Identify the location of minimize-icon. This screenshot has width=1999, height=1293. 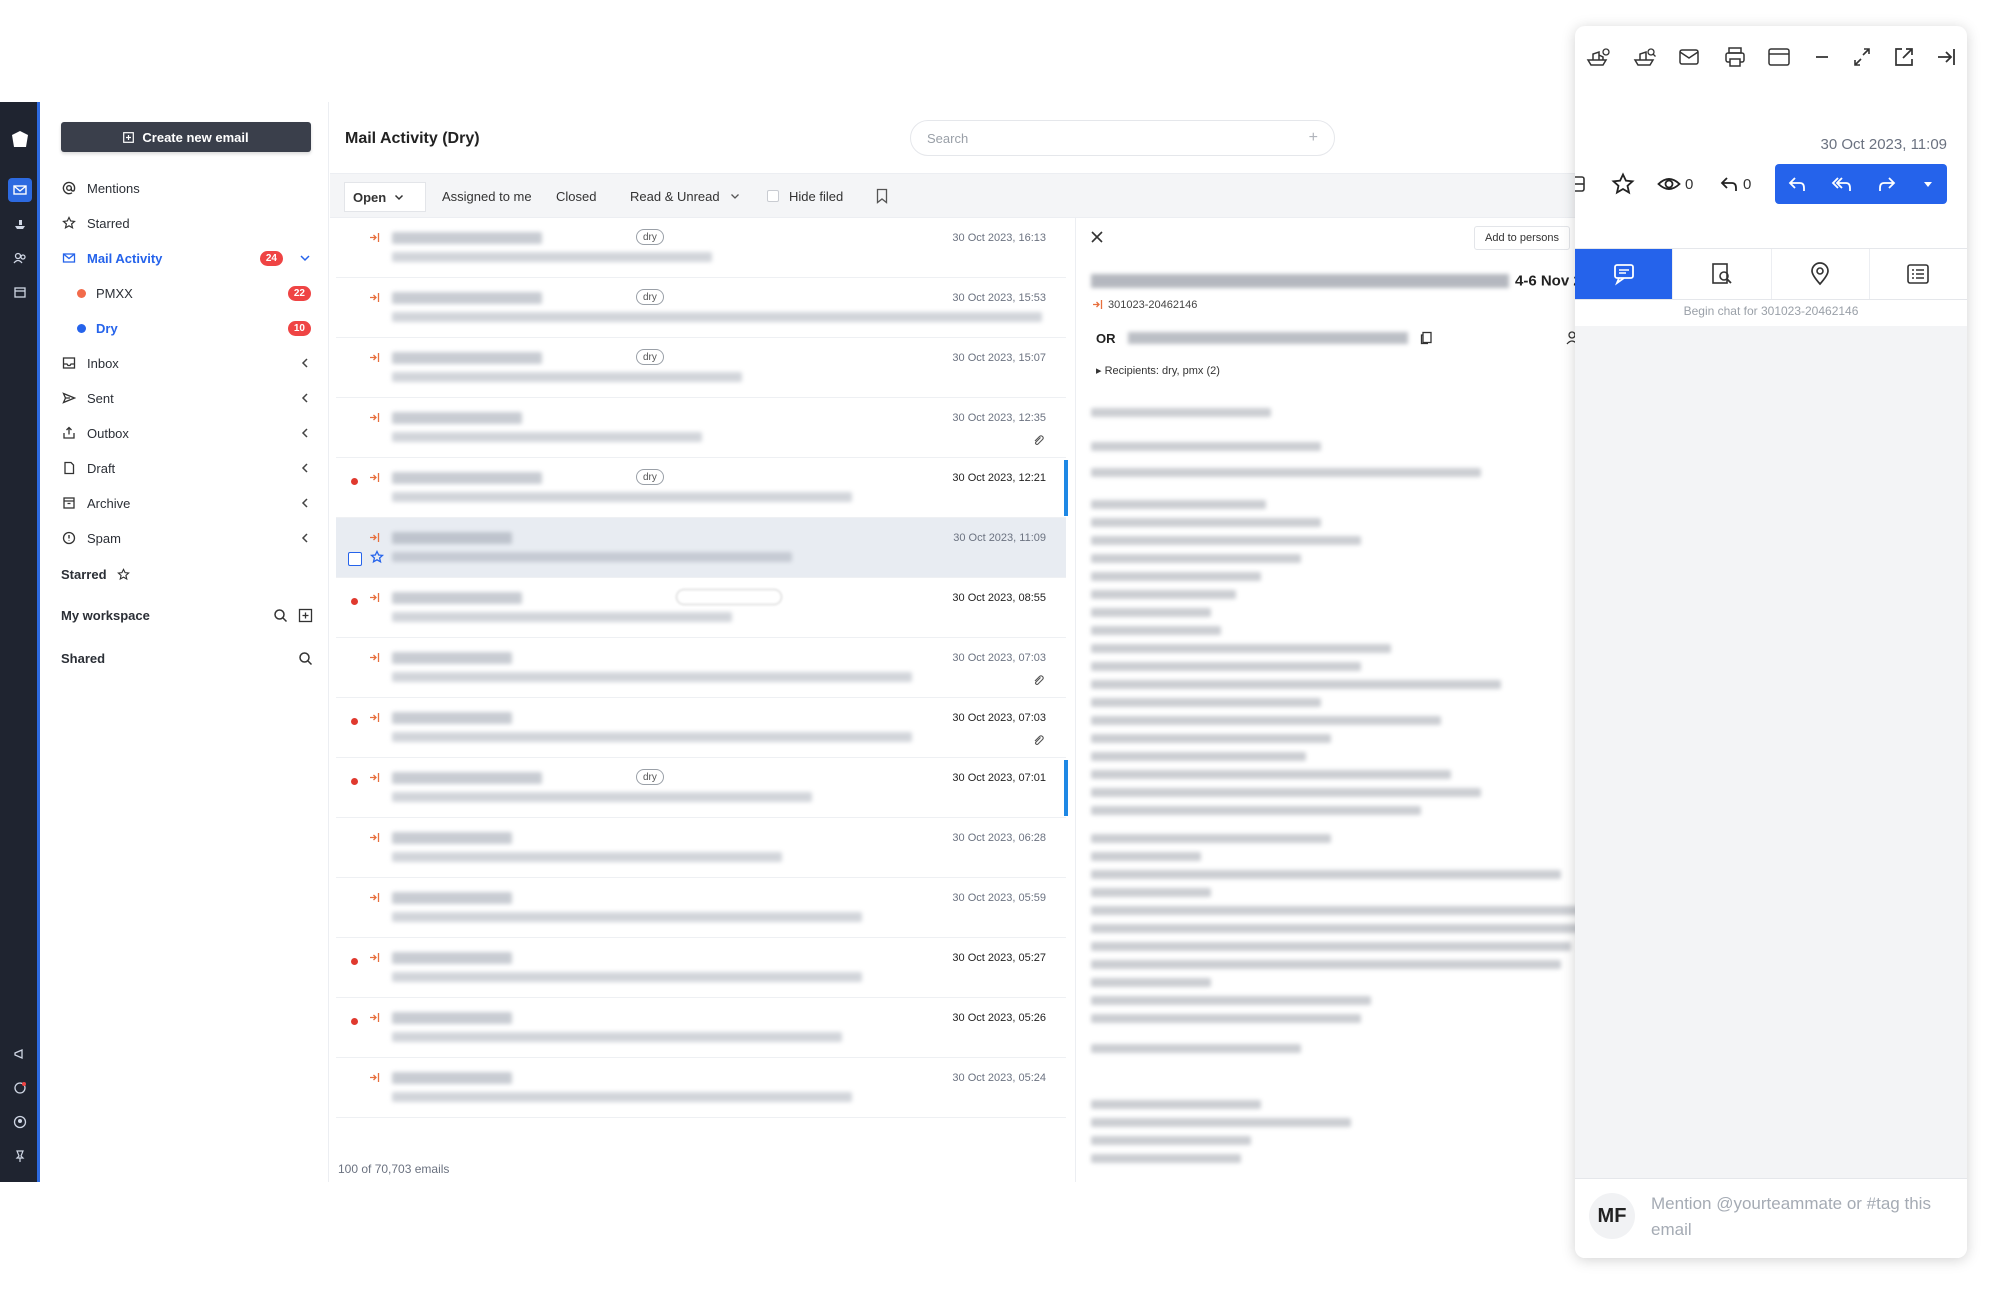
(1822, 57).